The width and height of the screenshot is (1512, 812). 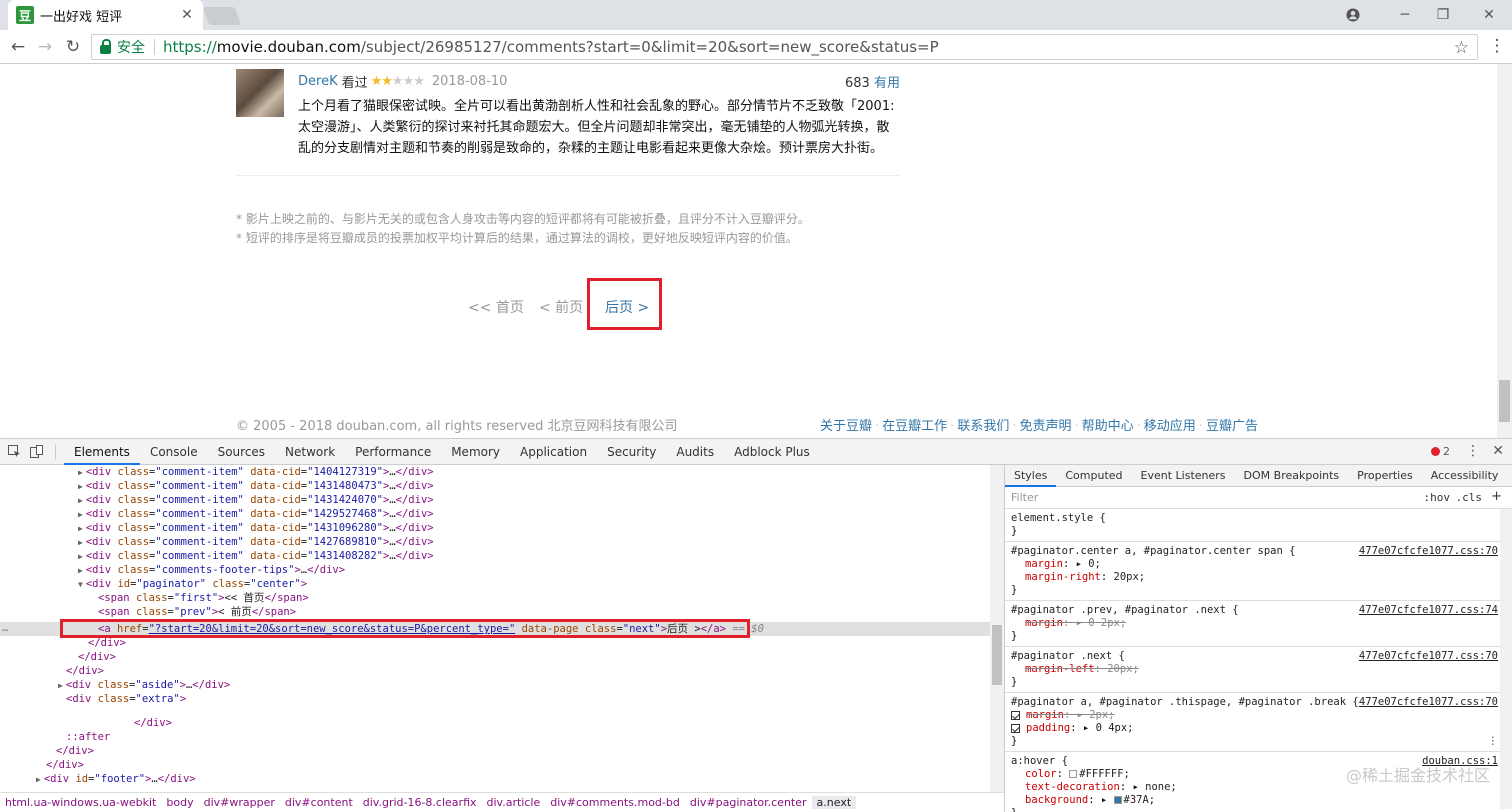 I want to click on tree-node-span-prev: <span class="prev">< 前页</span>, so click(x=197, y=612).